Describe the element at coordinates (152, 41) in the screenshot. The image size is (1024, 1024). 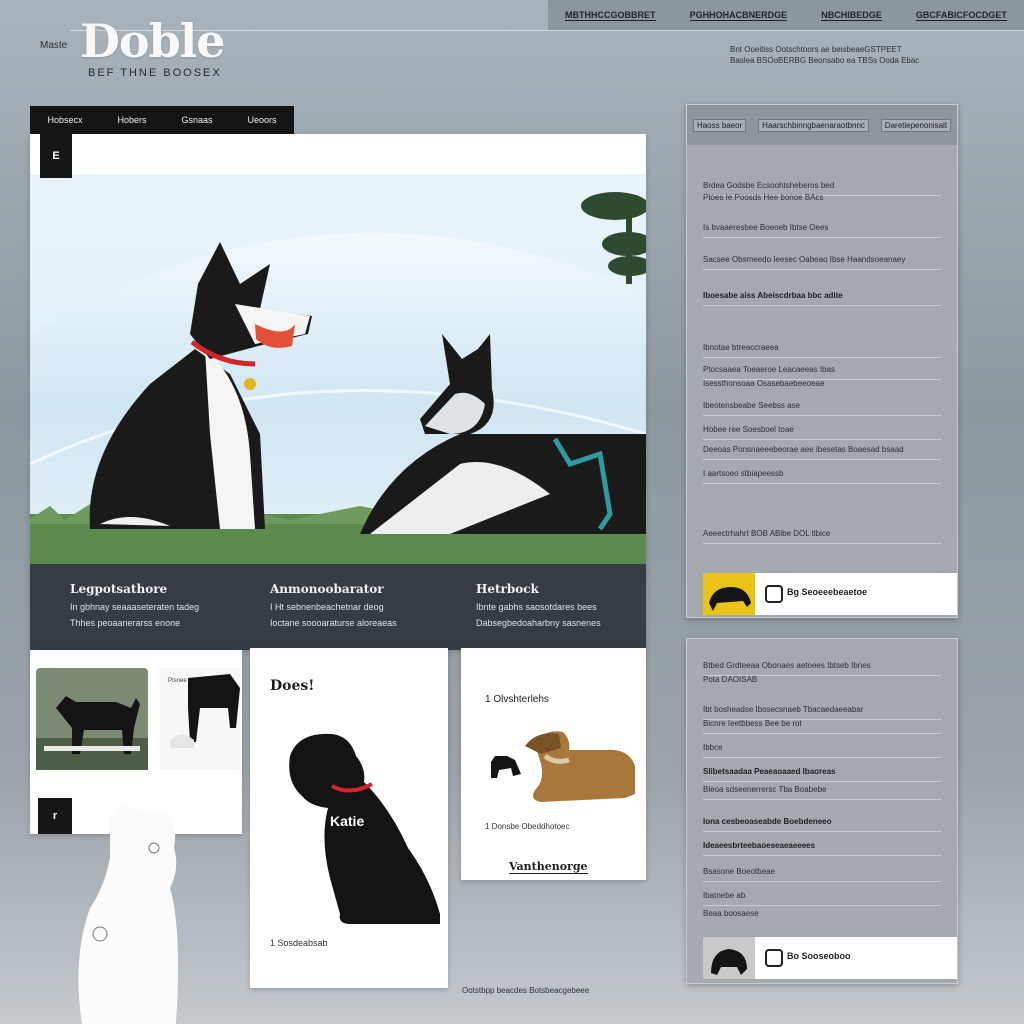
I see `site-logo: Doble` at that location.